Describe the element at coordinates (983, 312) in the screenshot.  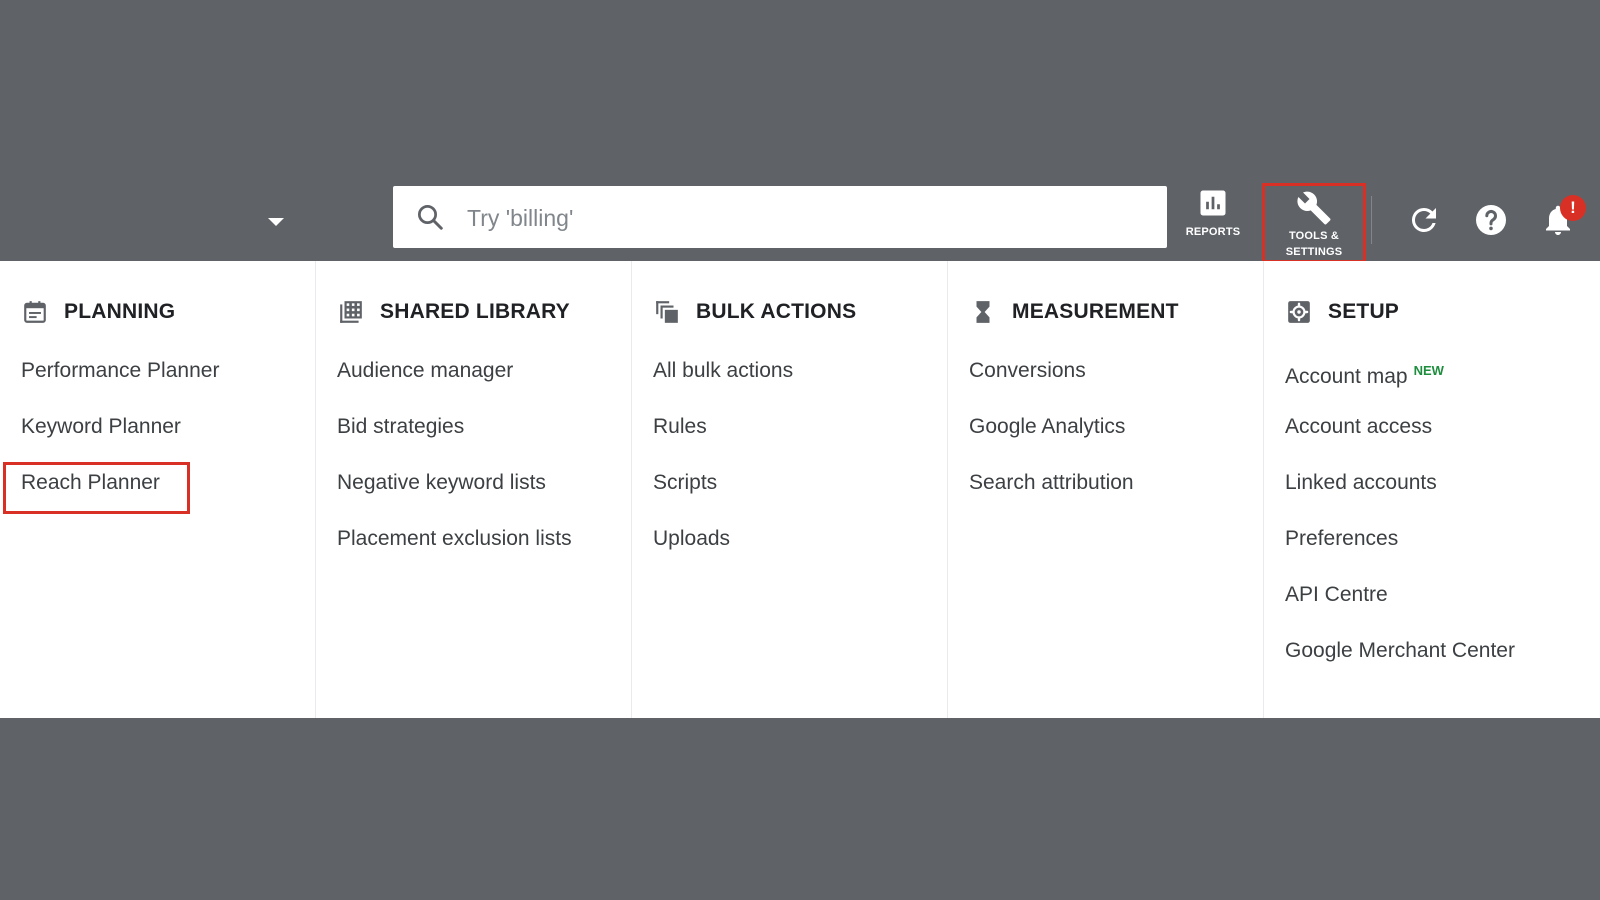
I see `hourglass-icon` at that location.